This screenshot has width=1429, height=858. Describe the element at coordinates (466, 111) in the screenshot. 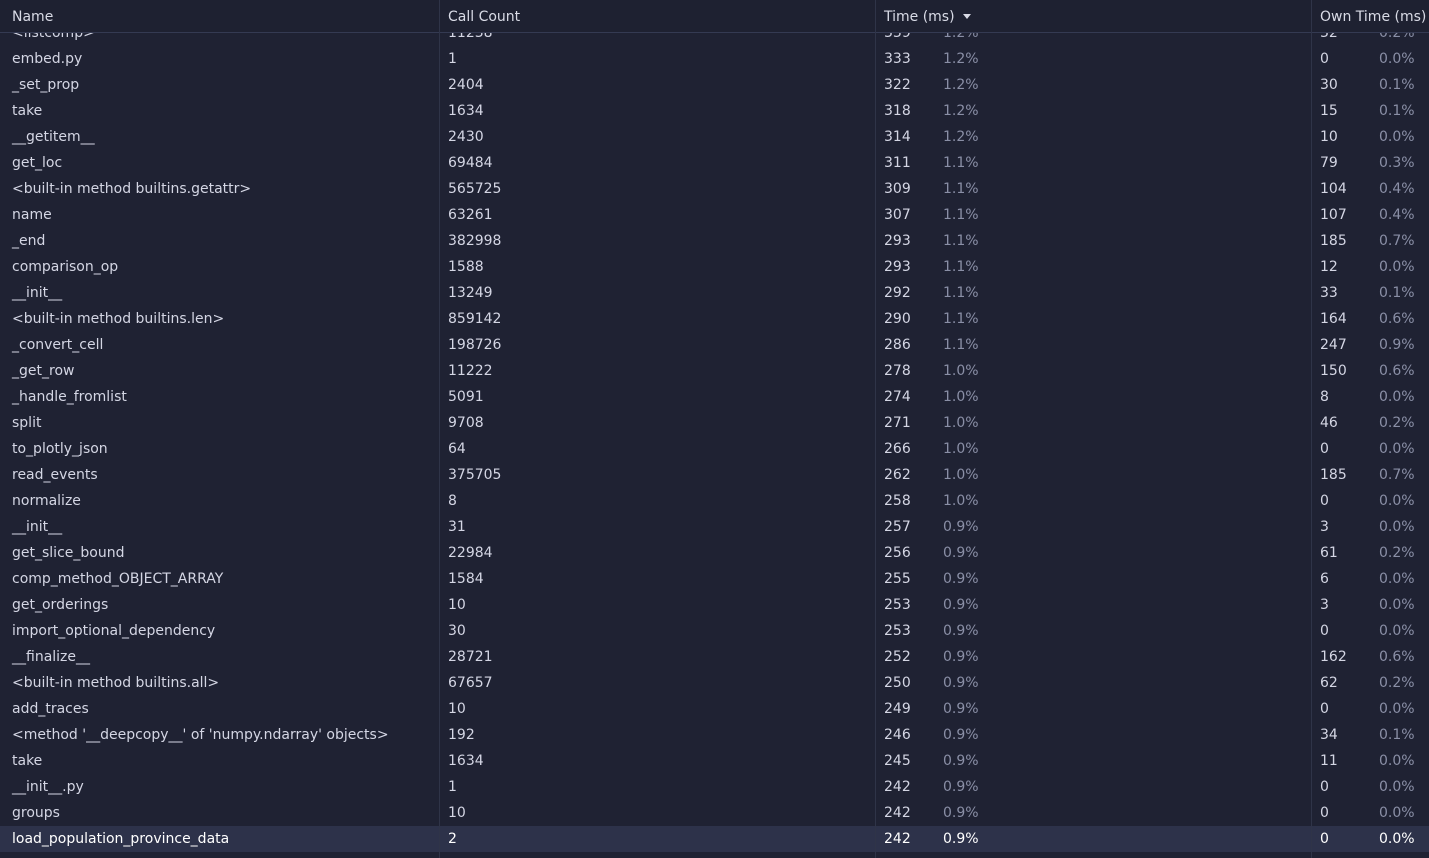

I see `call-count-cell: 1634` at that location.